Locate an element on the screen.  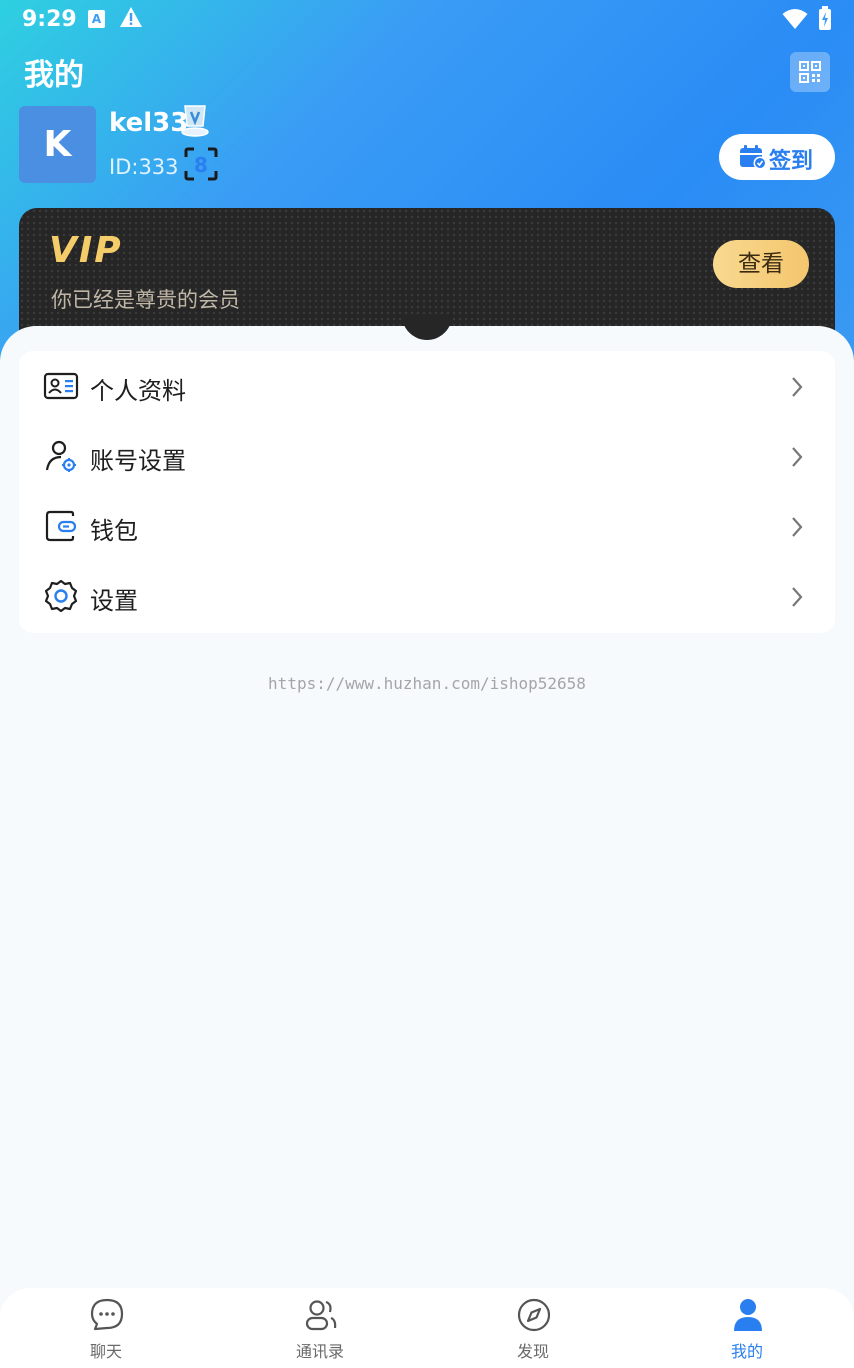
svg-text: 8 is located at coordinates (201, 165).